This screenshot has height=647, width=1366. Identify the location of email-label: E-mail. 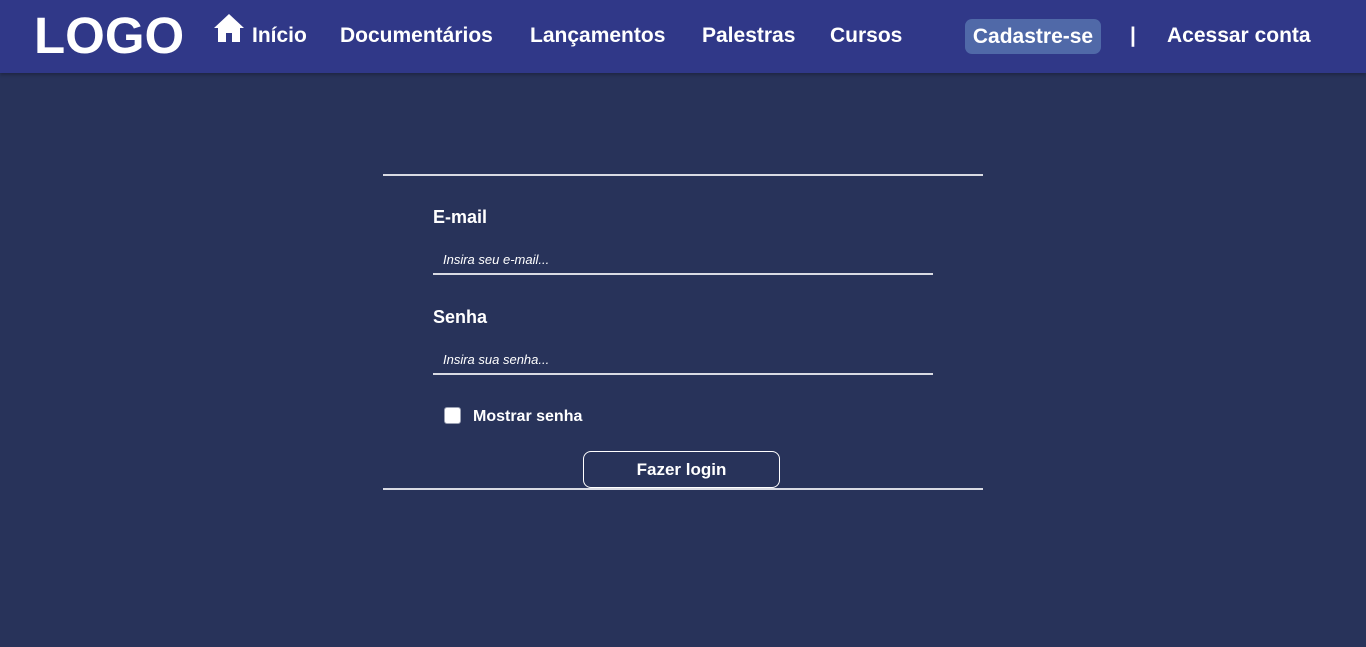
(460, 217).